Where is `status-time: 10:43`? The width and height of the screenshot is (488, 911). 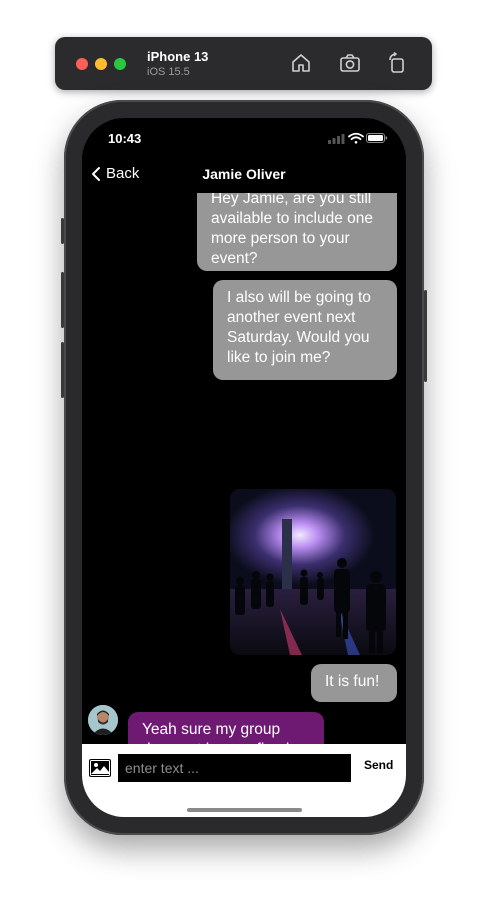
status-time: 10:43 is located at coordinates (125, 138).